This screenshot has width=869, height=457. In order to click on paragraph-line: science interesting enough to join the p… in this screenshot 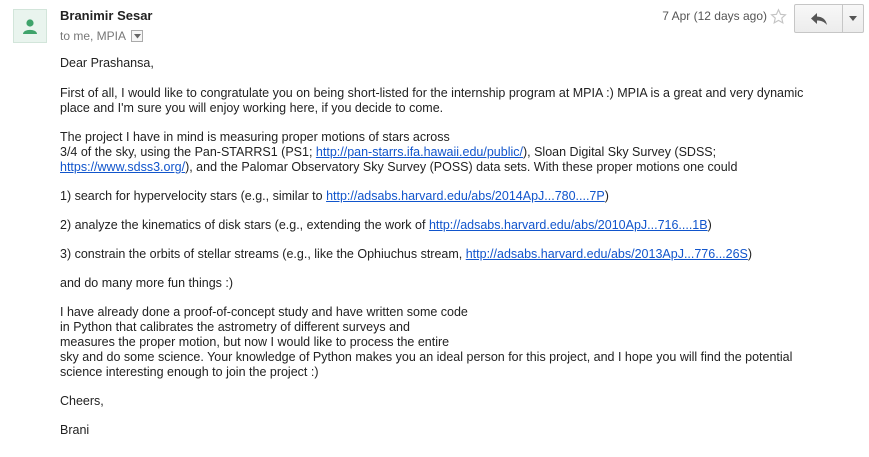, I will do `click(189, 372)`.